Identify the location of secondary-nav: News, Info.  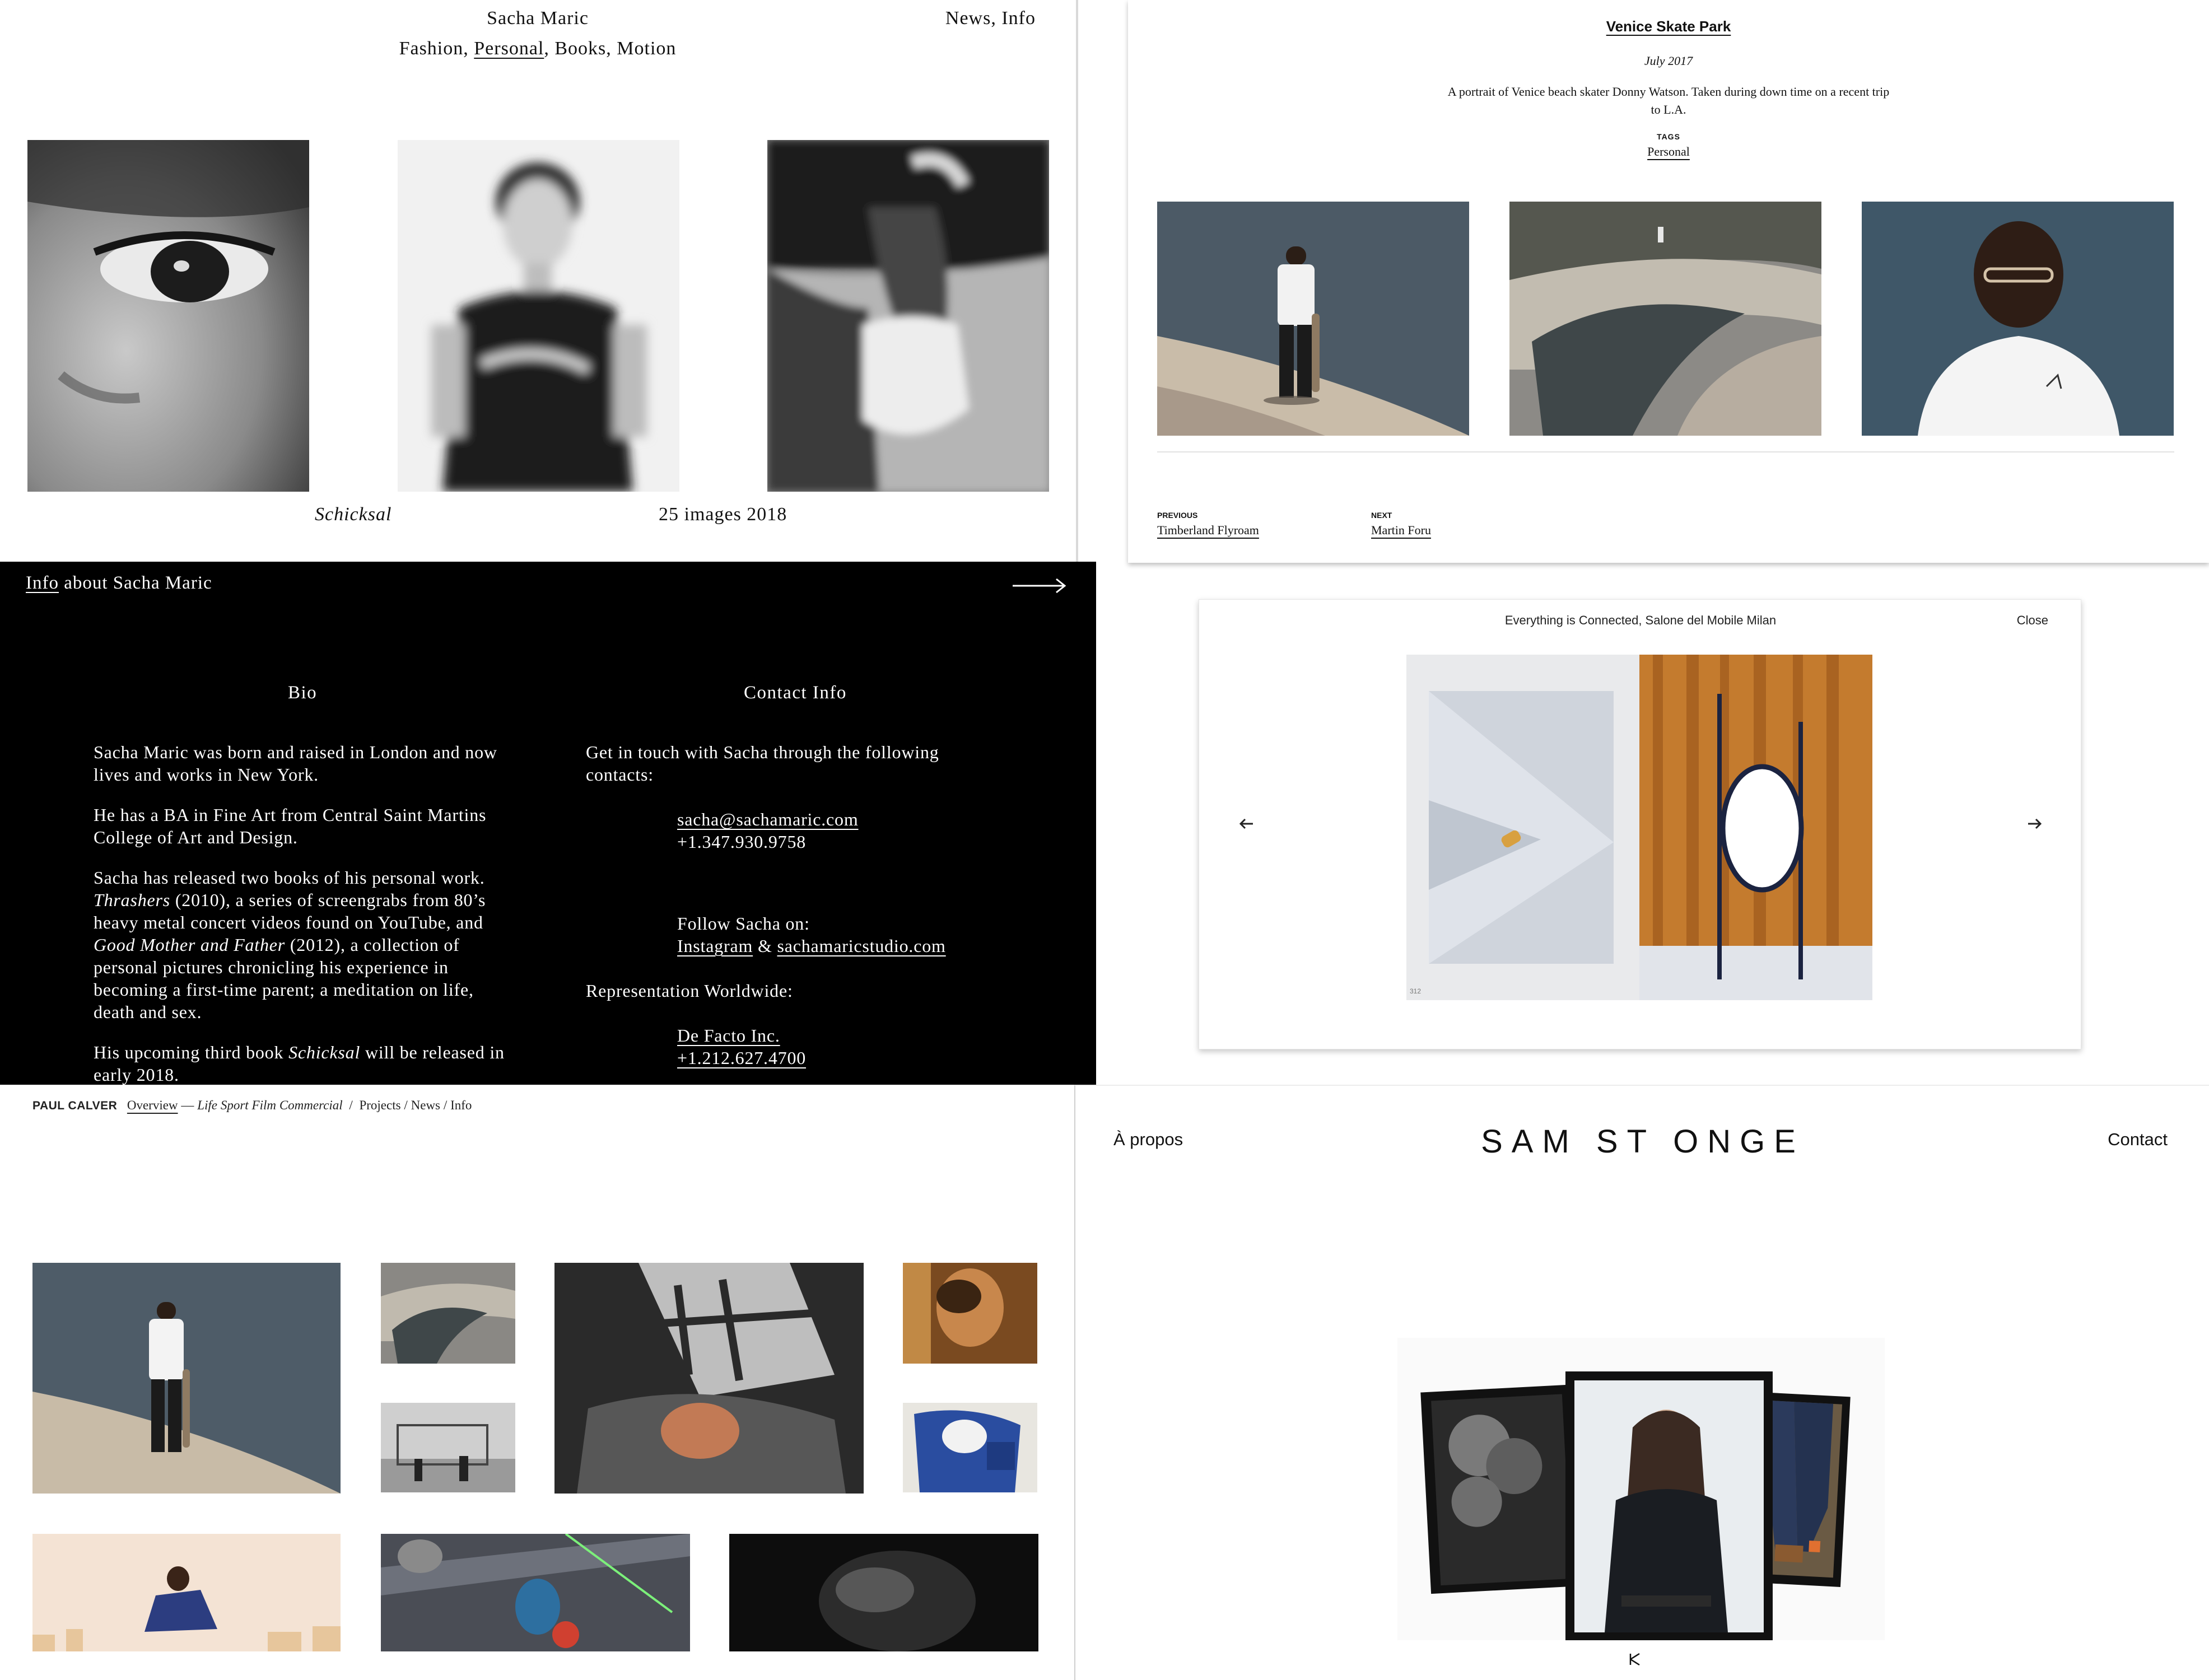
(990, 18).